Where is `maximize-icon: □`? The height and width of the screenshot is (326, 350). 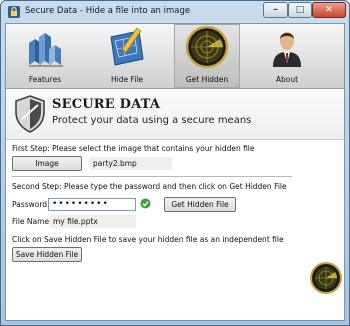 maximize-icon: □ is located at coordinates (300, 10).